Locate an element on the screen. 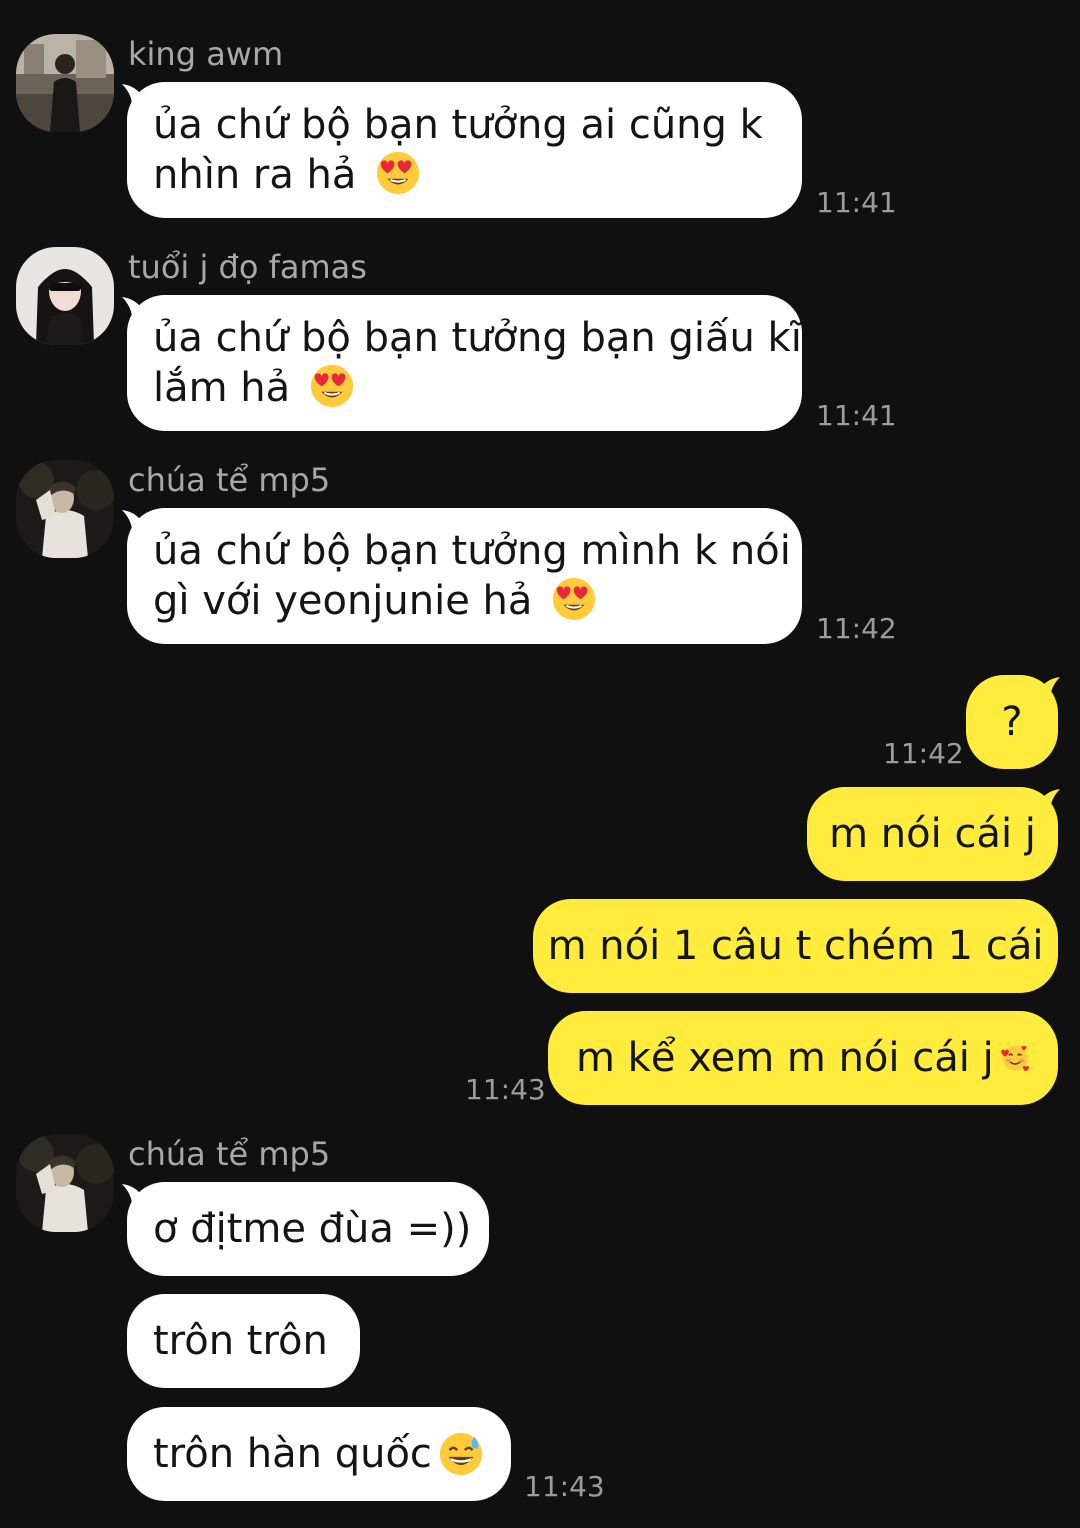 Image resolution: width=1080 pixels, height=1528 pixels. sender-name: king awm is located at coordinates (206, 54).